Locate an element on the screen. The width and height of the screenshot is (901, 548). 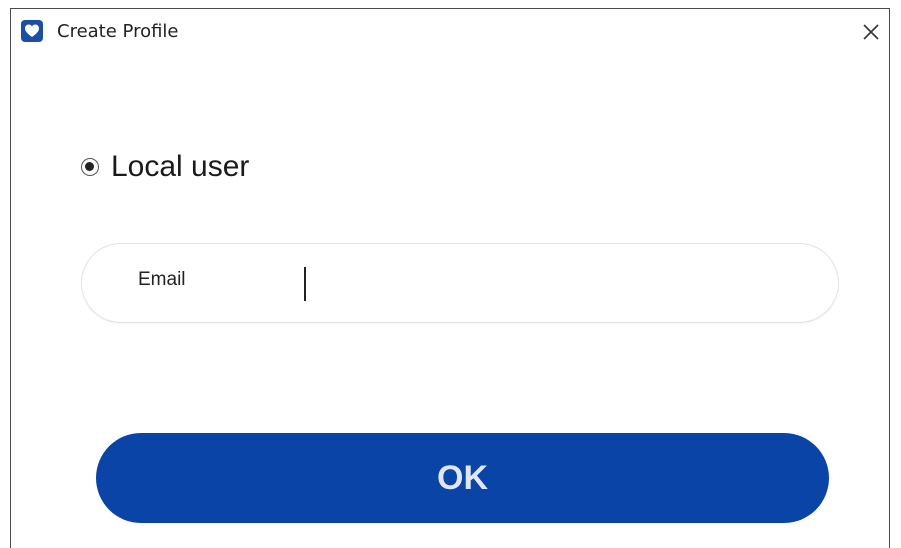
close-icon is located at coordinates (871, 32).